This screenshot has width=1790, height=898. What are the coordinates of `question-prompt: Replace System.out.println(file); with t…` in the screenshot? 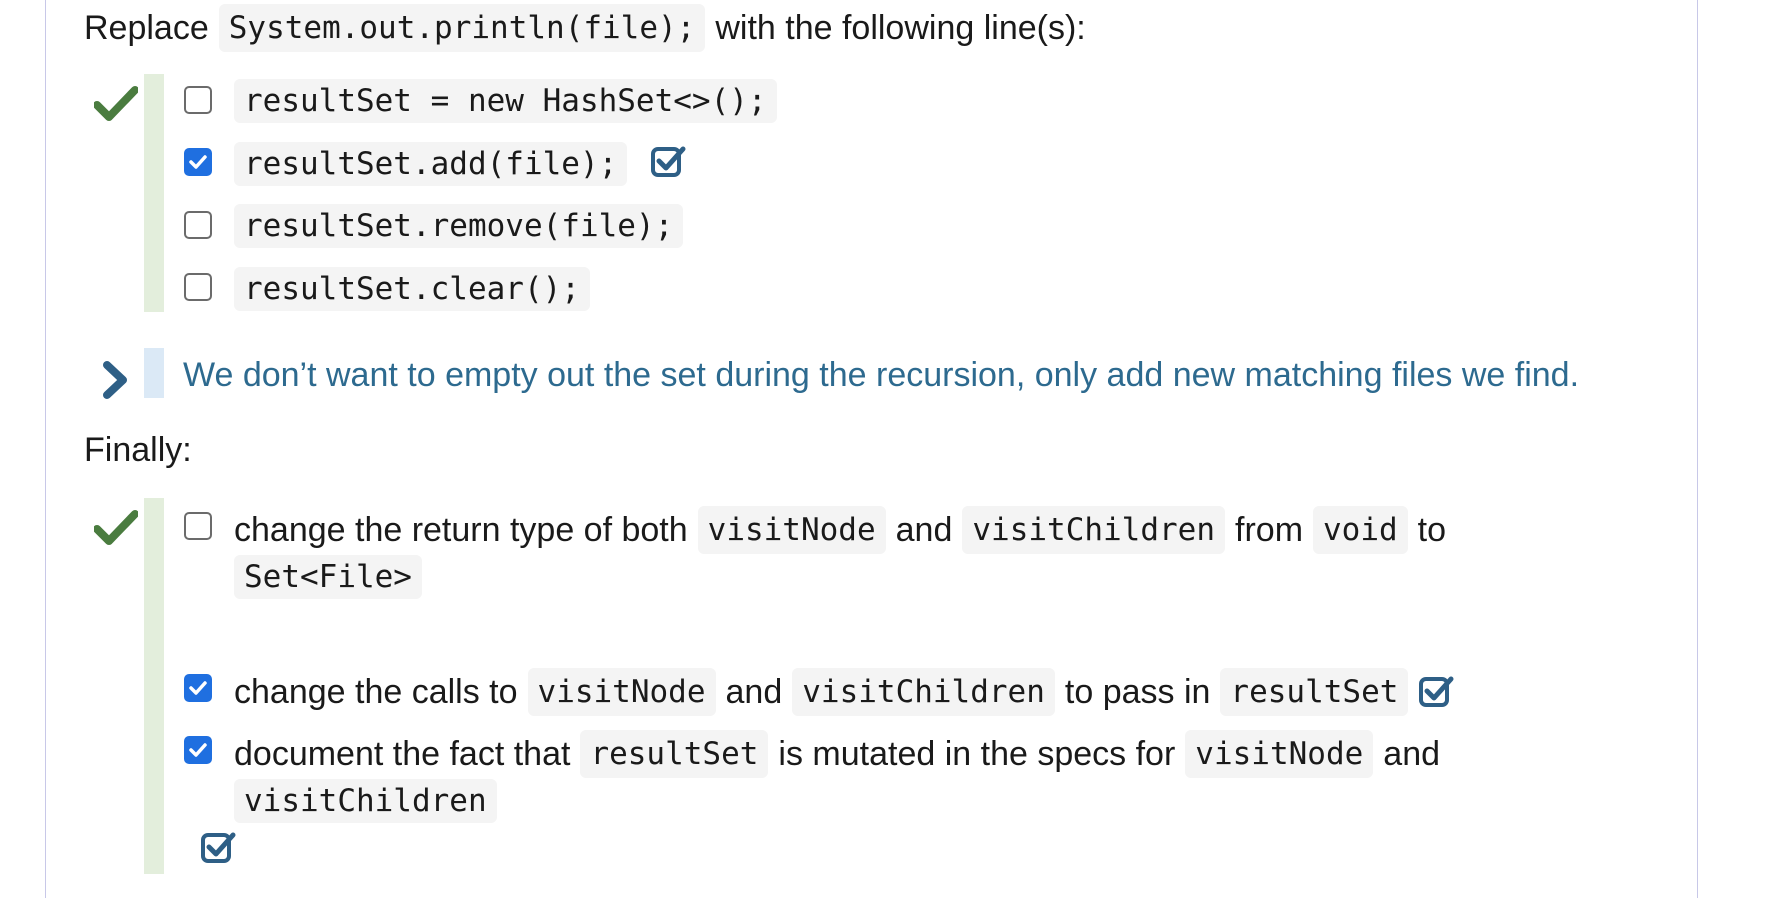 It's located at (590, 28).